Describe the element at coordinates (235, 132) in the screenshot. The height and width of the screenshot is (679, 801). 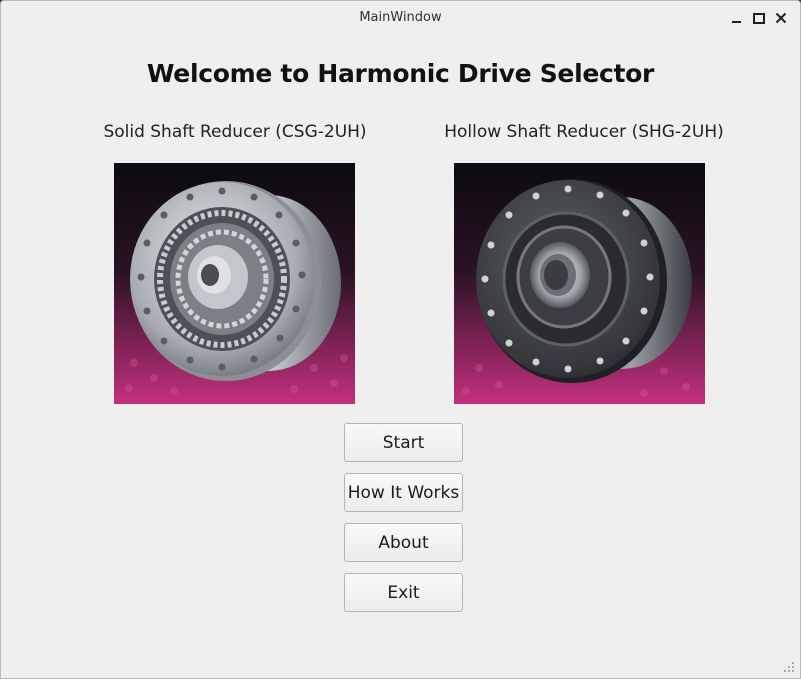
I see `solid-shaft-label: Solid Shaft Reducer (CSG-2UH)` at that location.